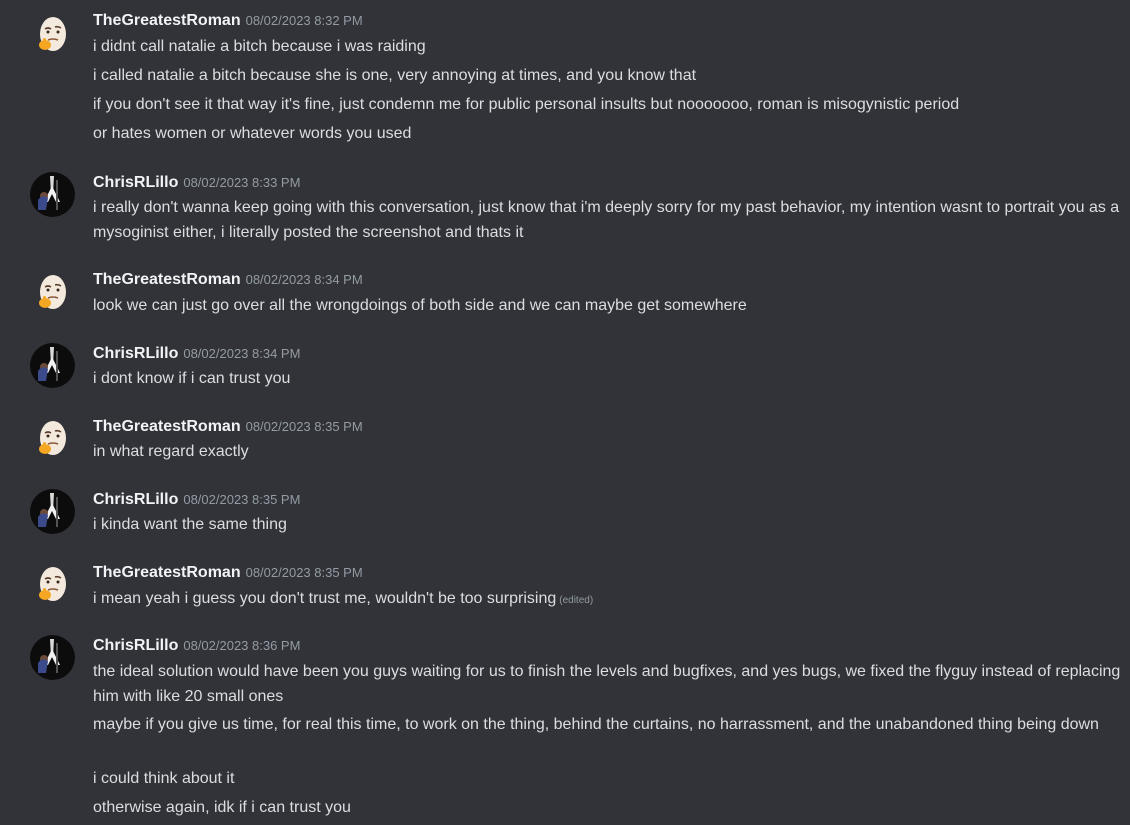  Describe the element at coordinates (164, 778) in the screenshot. I see `message-text: i could think about it` at that location.